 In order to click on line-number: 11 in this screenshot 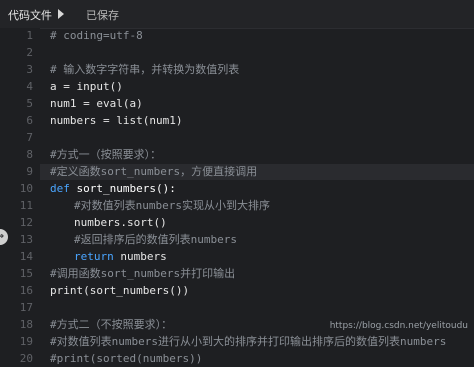, I will do `click(26, 205)`.